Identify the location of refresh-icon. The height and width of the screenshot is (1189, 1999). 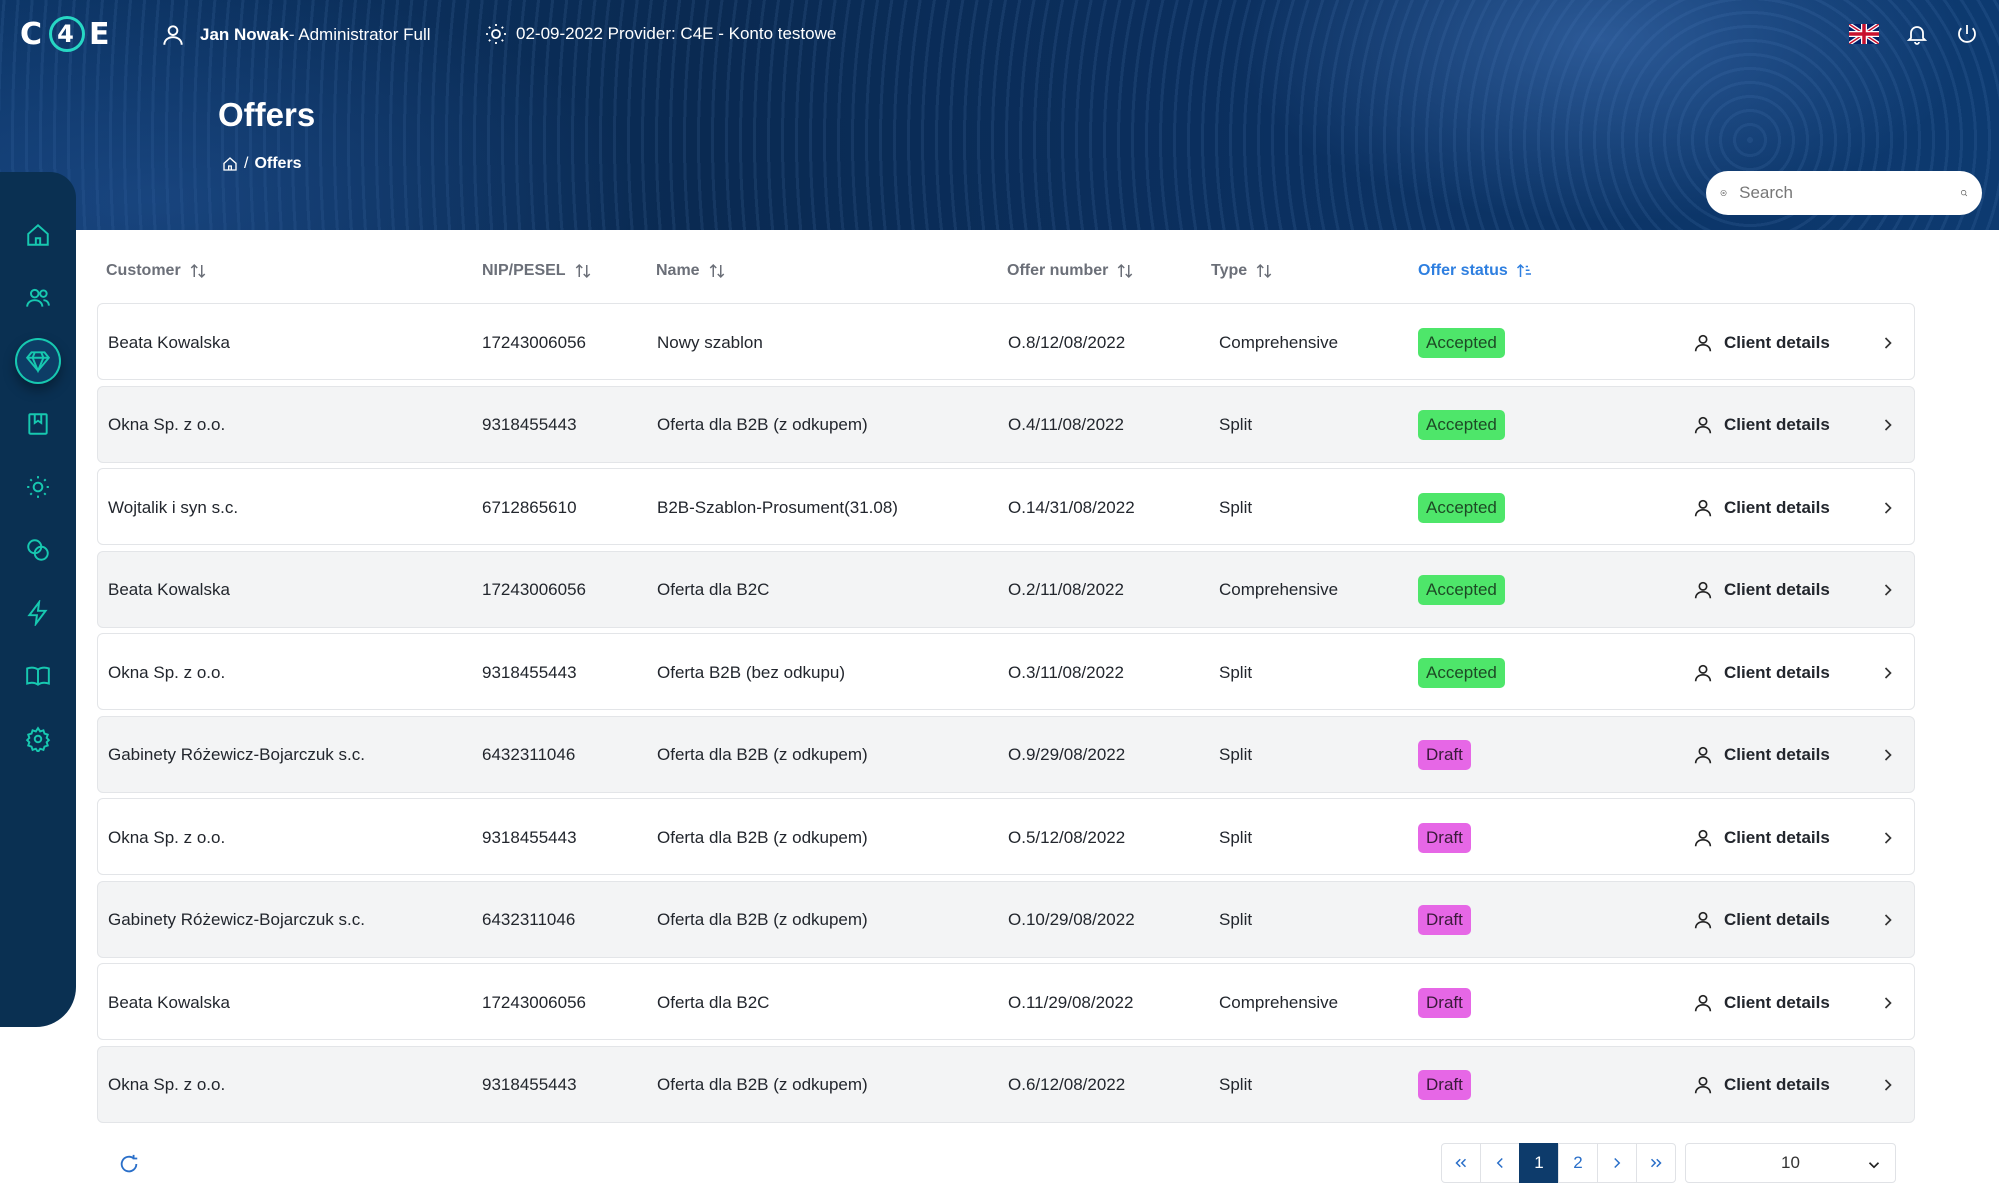
(129, 1164).